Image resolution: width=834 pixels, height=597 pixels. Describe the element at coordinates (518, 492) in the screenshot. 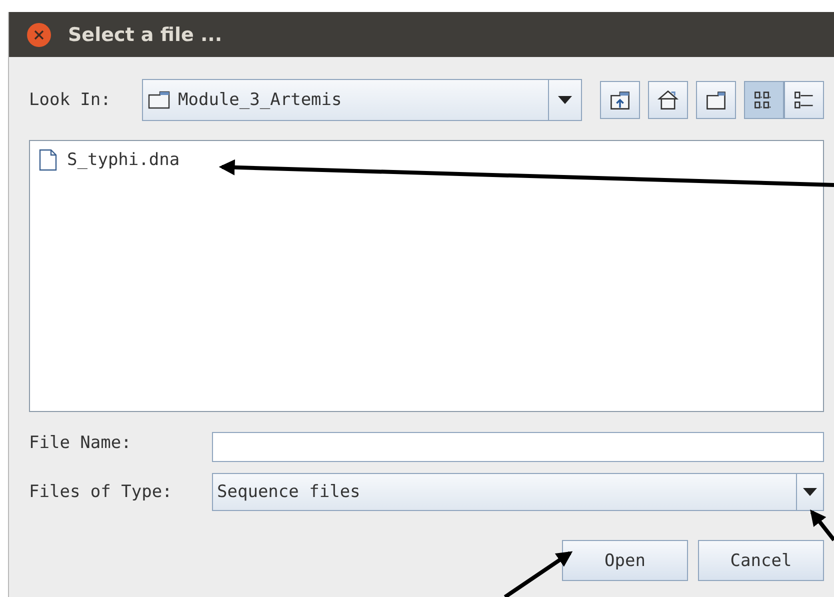

I see `file-type-dropdown: Sequence files` at that location.